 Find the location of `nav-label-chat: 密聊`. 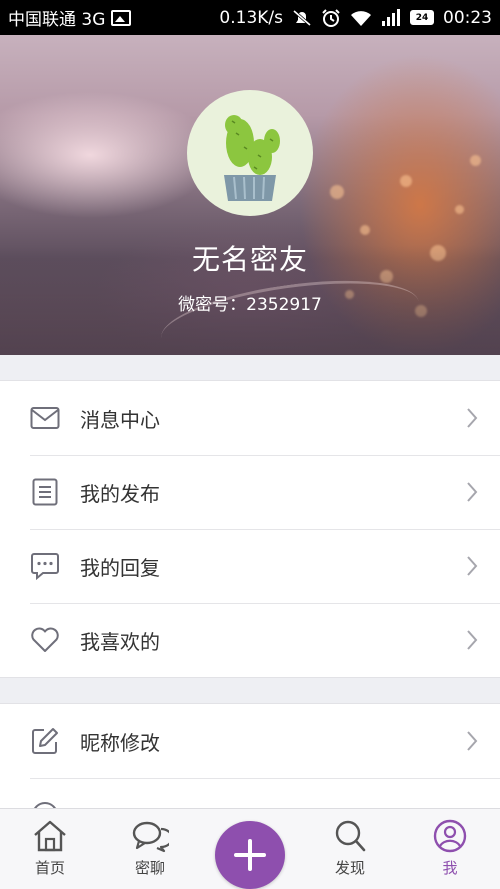

nav-label-chat: 密聊 is located at coordinates (149, 868).